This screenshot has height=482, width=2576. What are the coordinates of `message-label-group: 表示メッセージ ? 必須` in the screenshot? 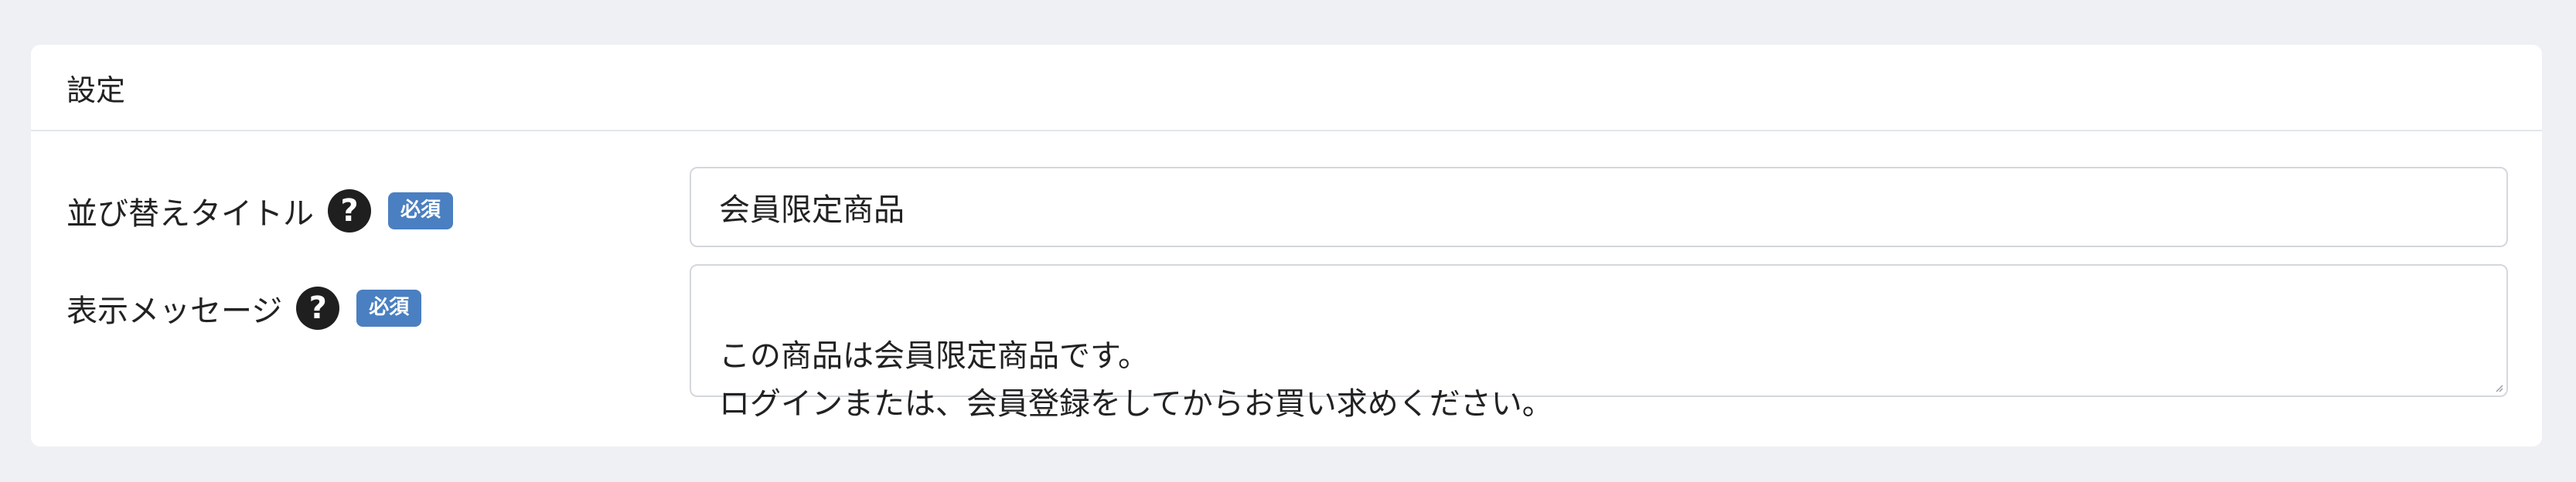 It's located at (244, 309).